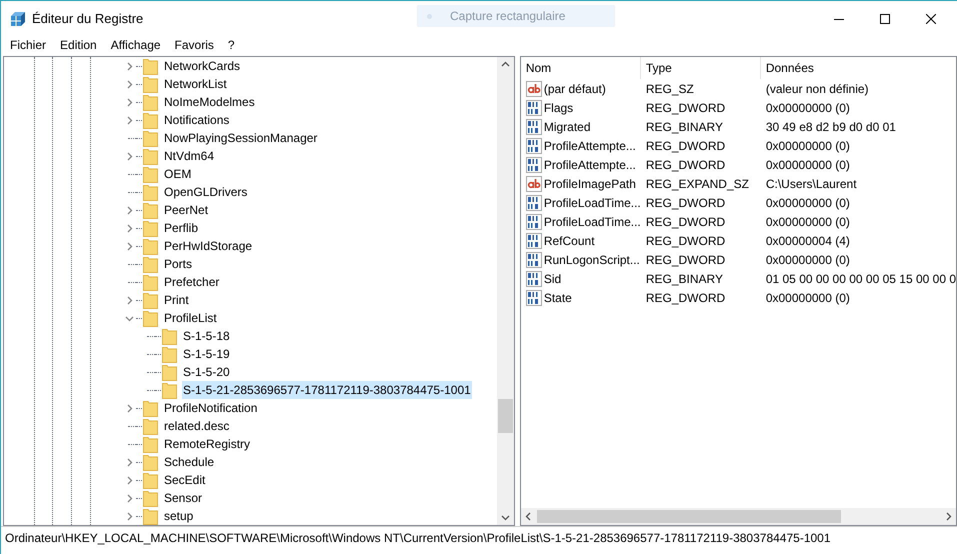 Image resolution: width=957 pixels, height=554 pixels. Describe the element at coordinates (700, 68) in the screenshot. I see `column-header: Type` at that location.